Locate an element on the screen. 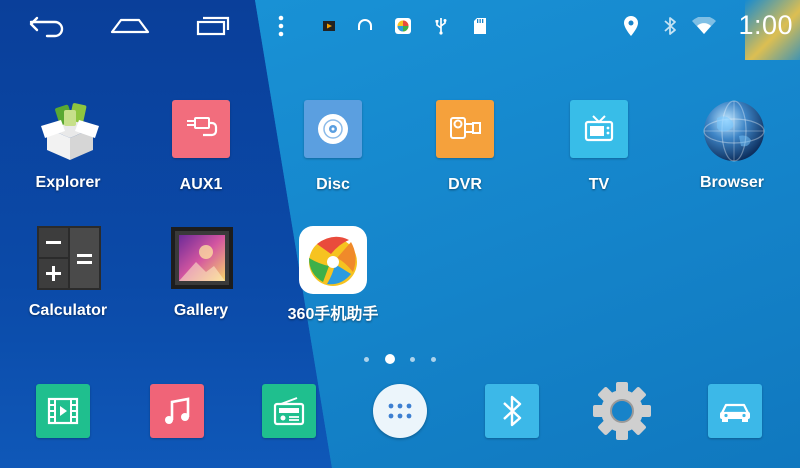  music-note-icon is located at coordinates (177, 411).